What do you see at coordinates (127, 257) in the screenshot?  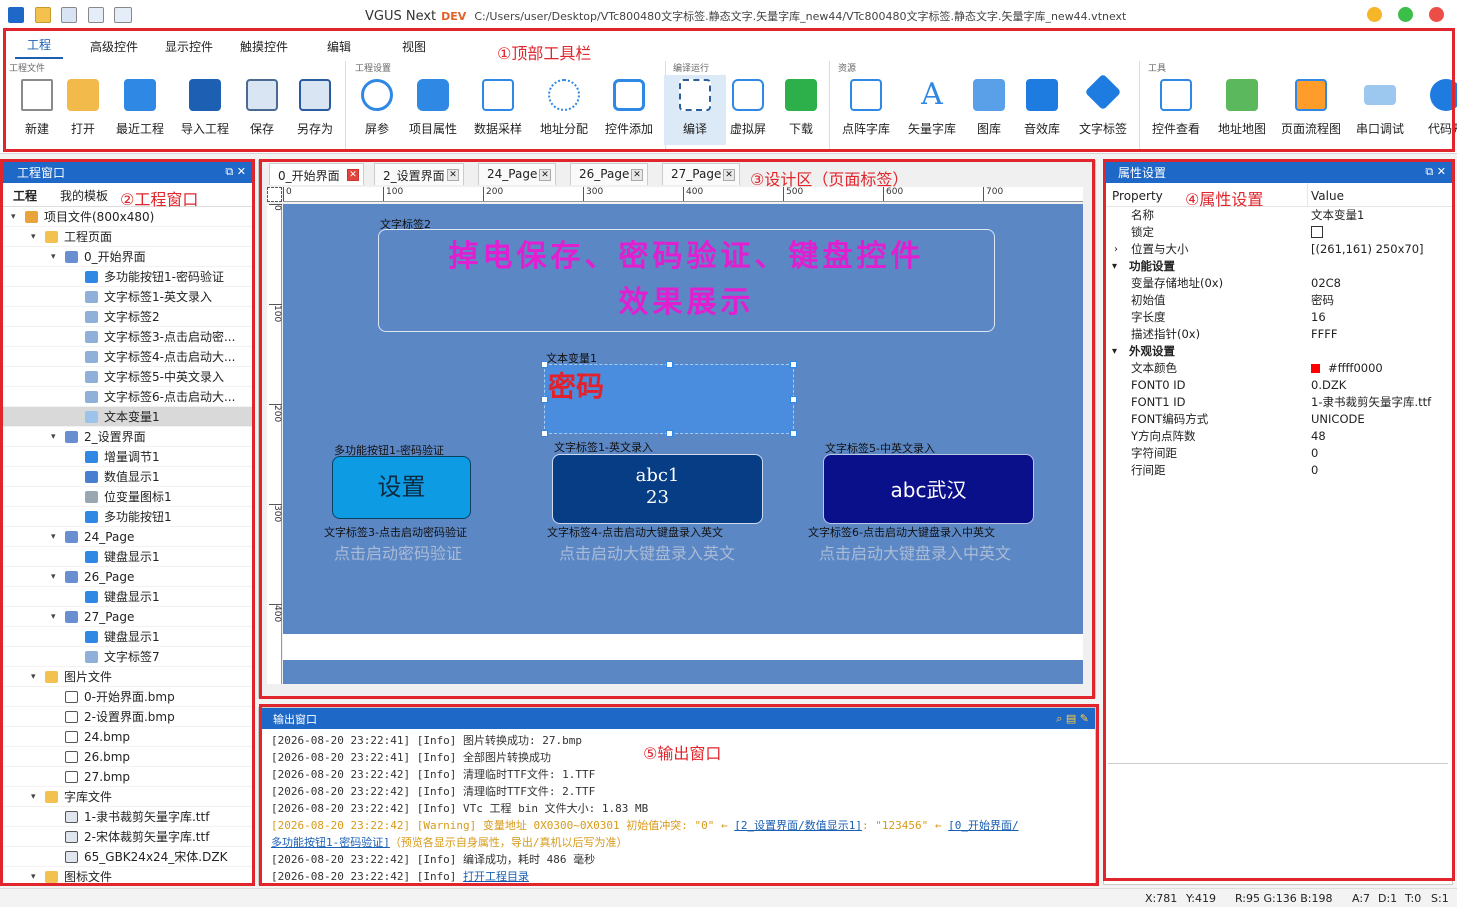 I see `tree-node: ▾ 0_开始界面` at bounding box center [127, 257].